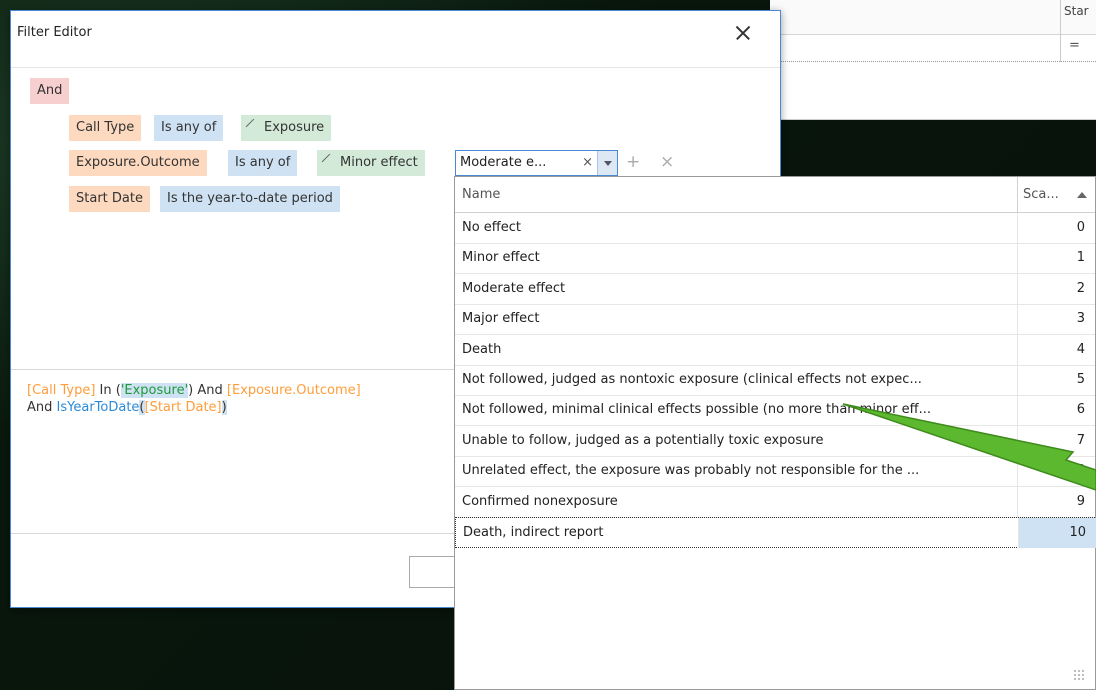 The height and width of the screenshot is (690, 1096). What do you see at coordinates (154, 390) in the screenshot?
I see `expr-string-exposure: 'Exposure'` at bounding box center [154, 390].